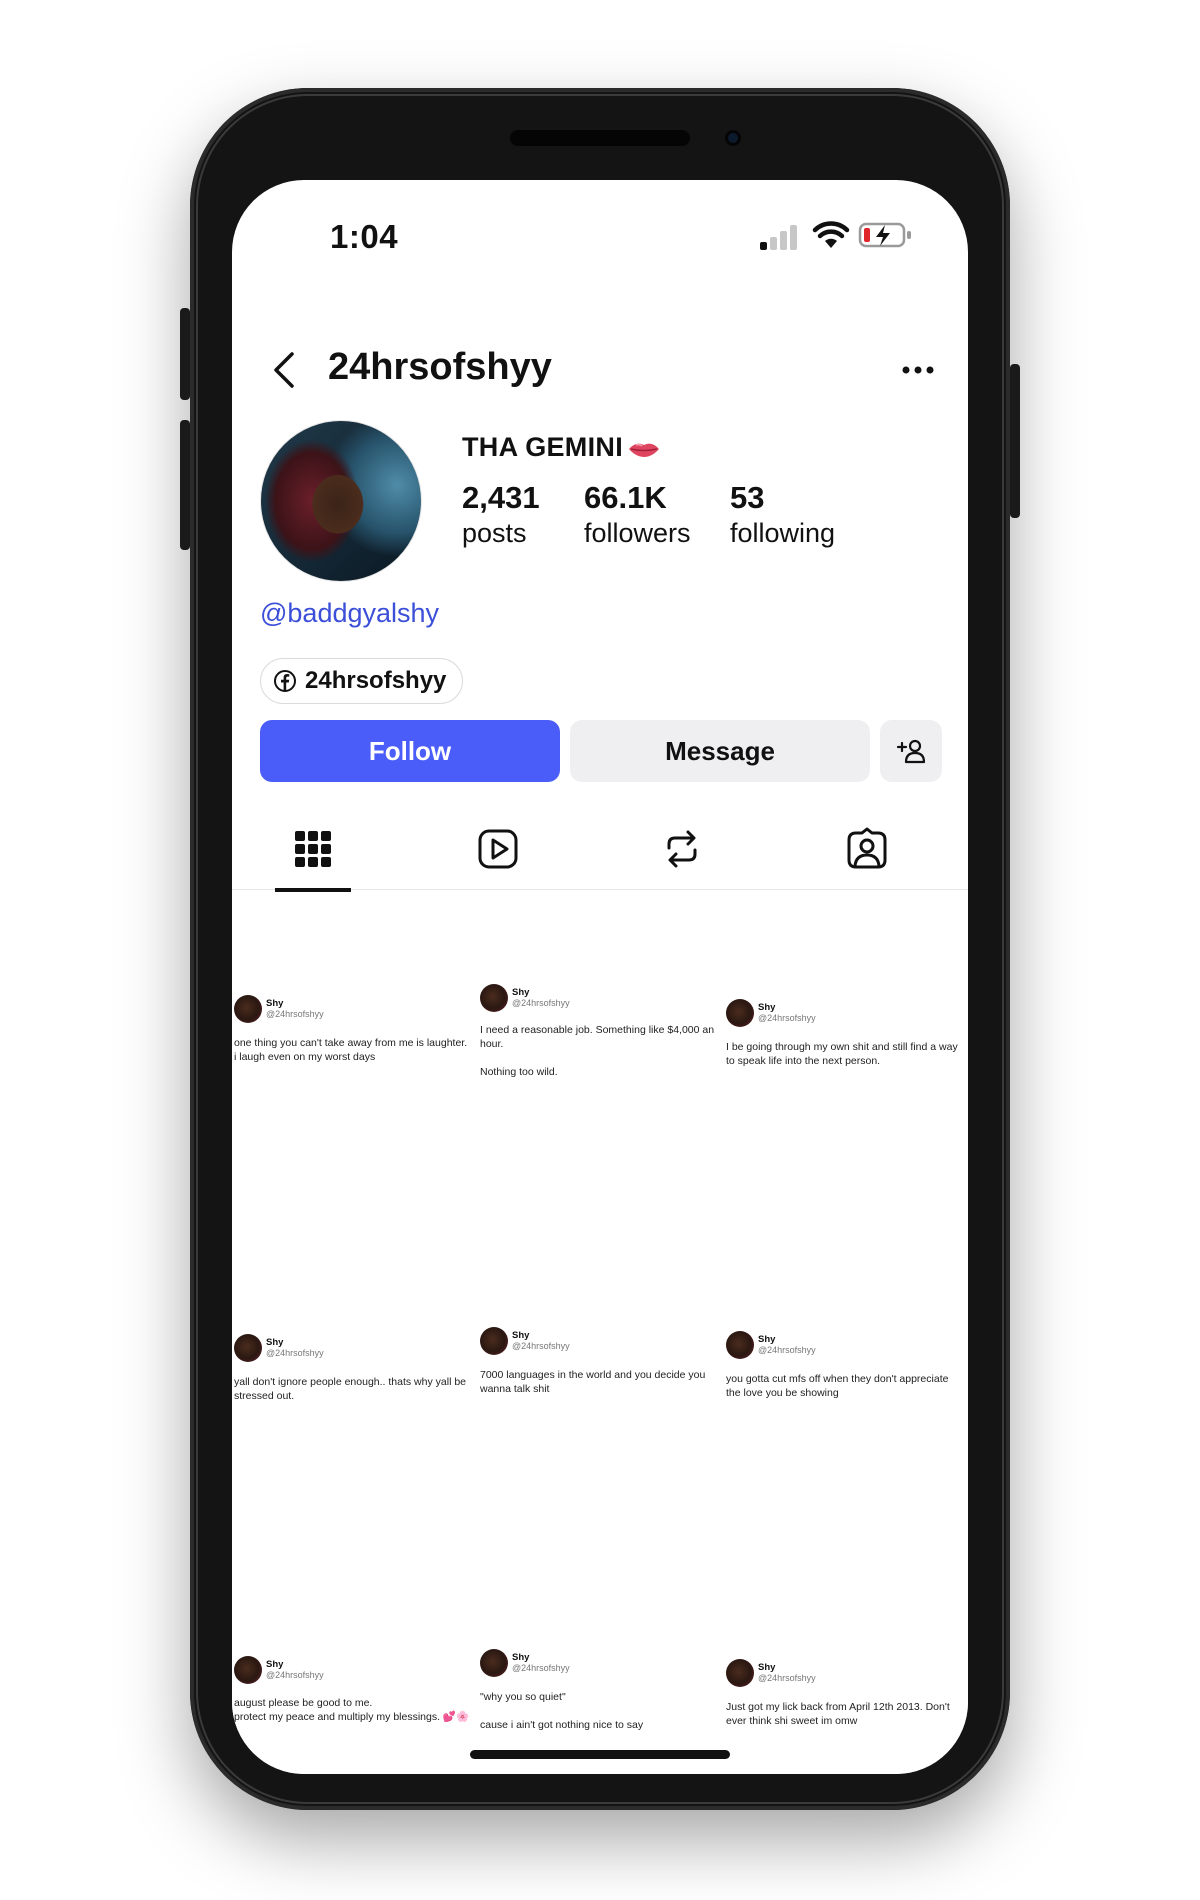 Image resolution: width=1200 pixels, height=1900 pixels. I want to click on facebook-link-pill: 24hrsofshyy, so click(362, 681).